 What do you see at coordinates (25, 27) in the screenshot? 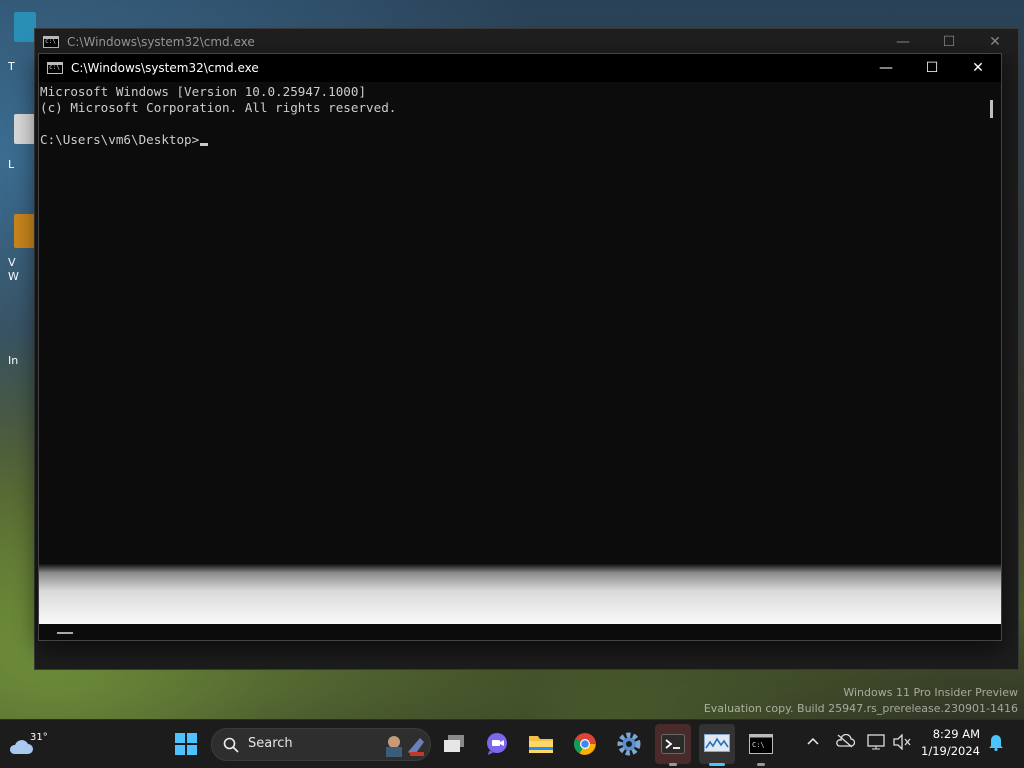
I see `desktop-icon-recycle` at bounding box center [25, 27].